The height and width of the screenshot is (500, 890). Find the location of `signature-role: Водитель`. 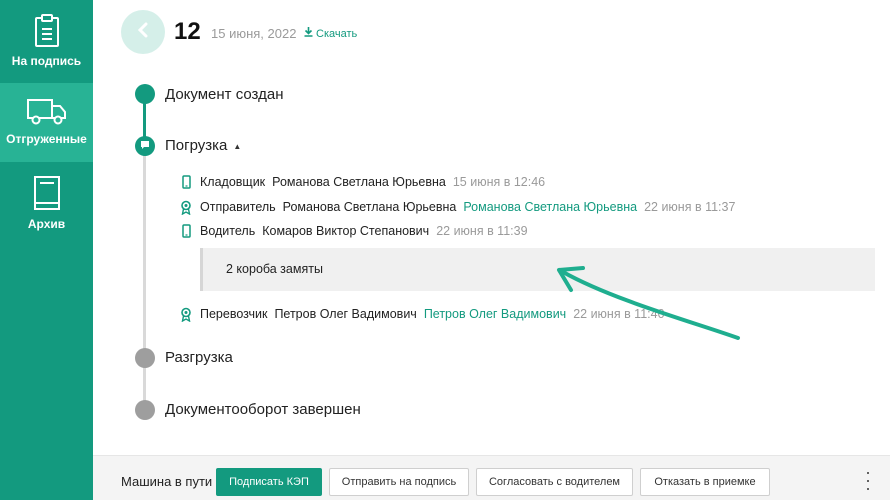

signature-role: Водитель is located at coordinates (228, 231).